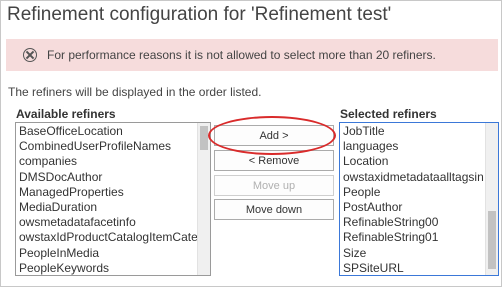 This screenshot has height=287, width=502. I want to click on available-refiner-item: PeopleKeywords, so click(106, 268).